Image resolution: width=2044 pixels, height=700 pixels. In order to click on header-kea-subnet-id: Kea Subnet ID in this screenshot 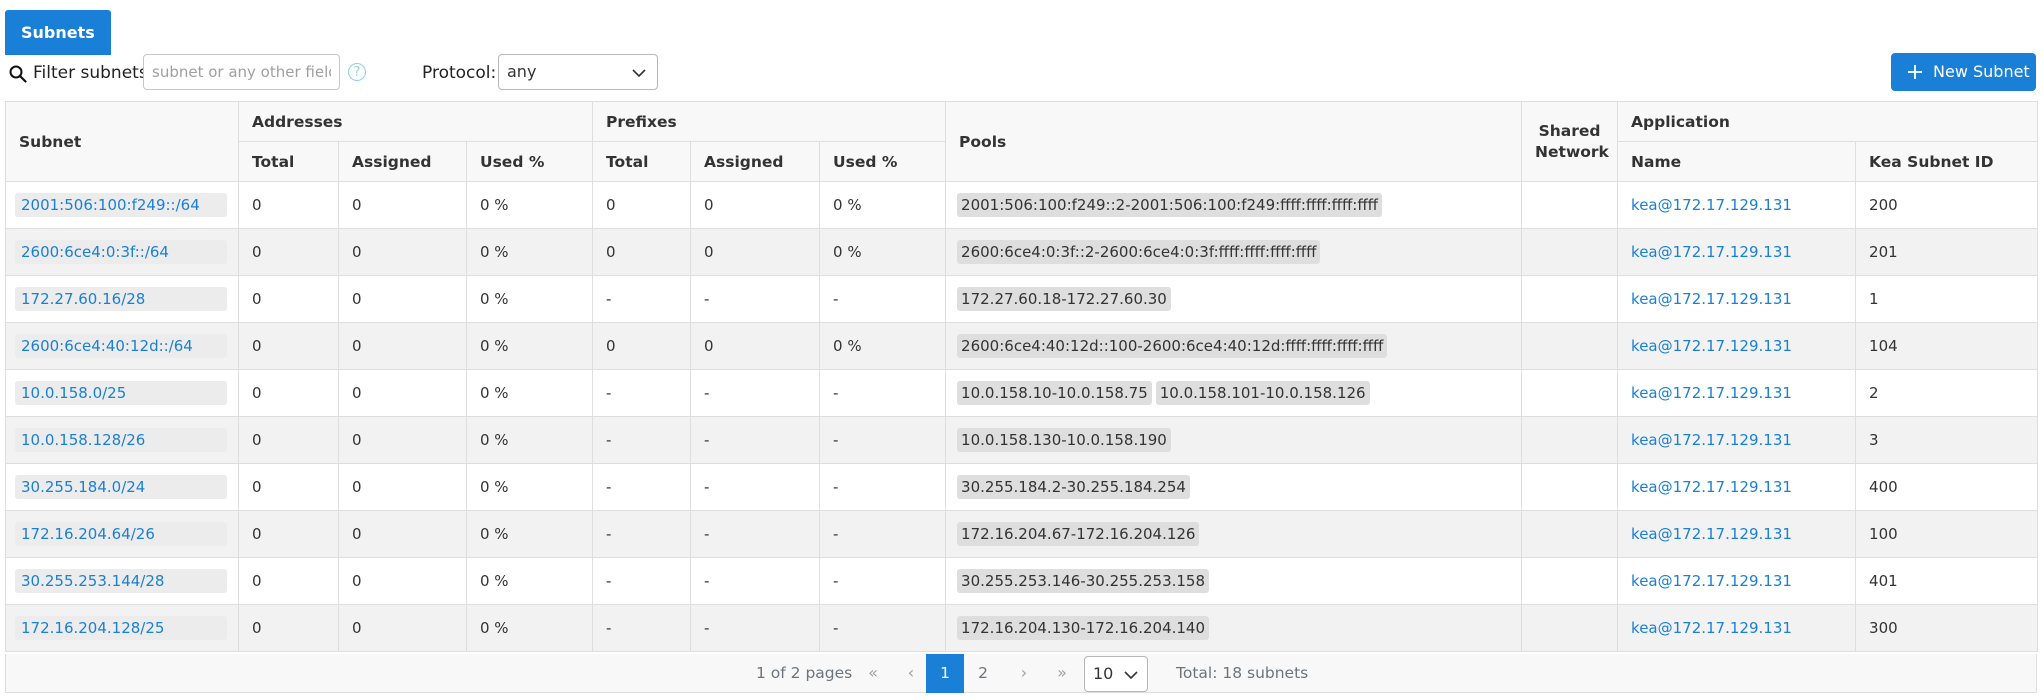, I will do `click(1947, 161)`.